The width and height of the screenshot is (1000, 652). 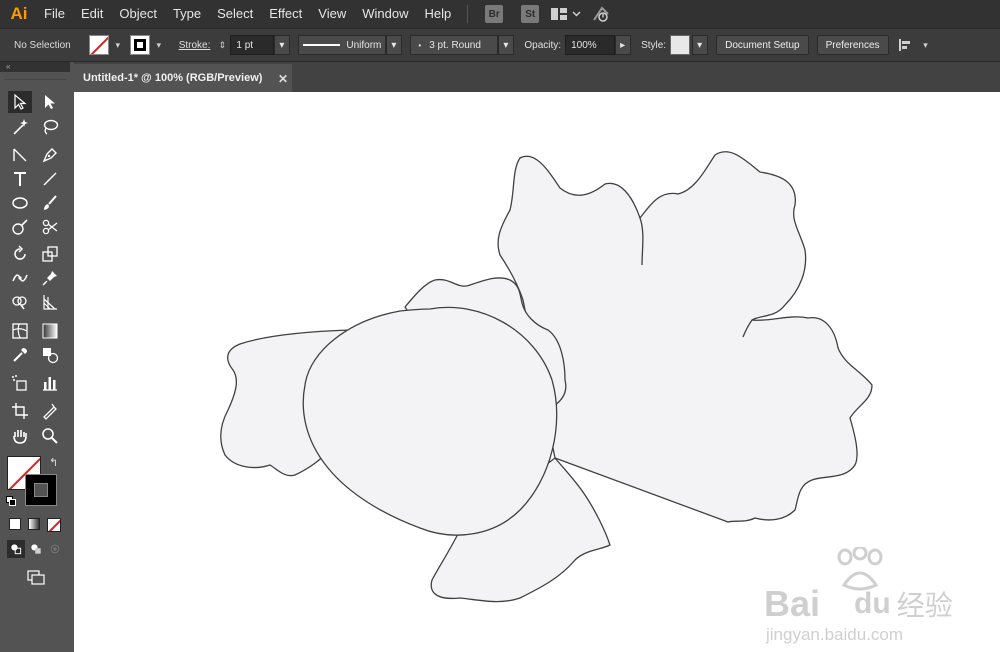 I want to click on menu-object: Object, so click(x=138, y=14).